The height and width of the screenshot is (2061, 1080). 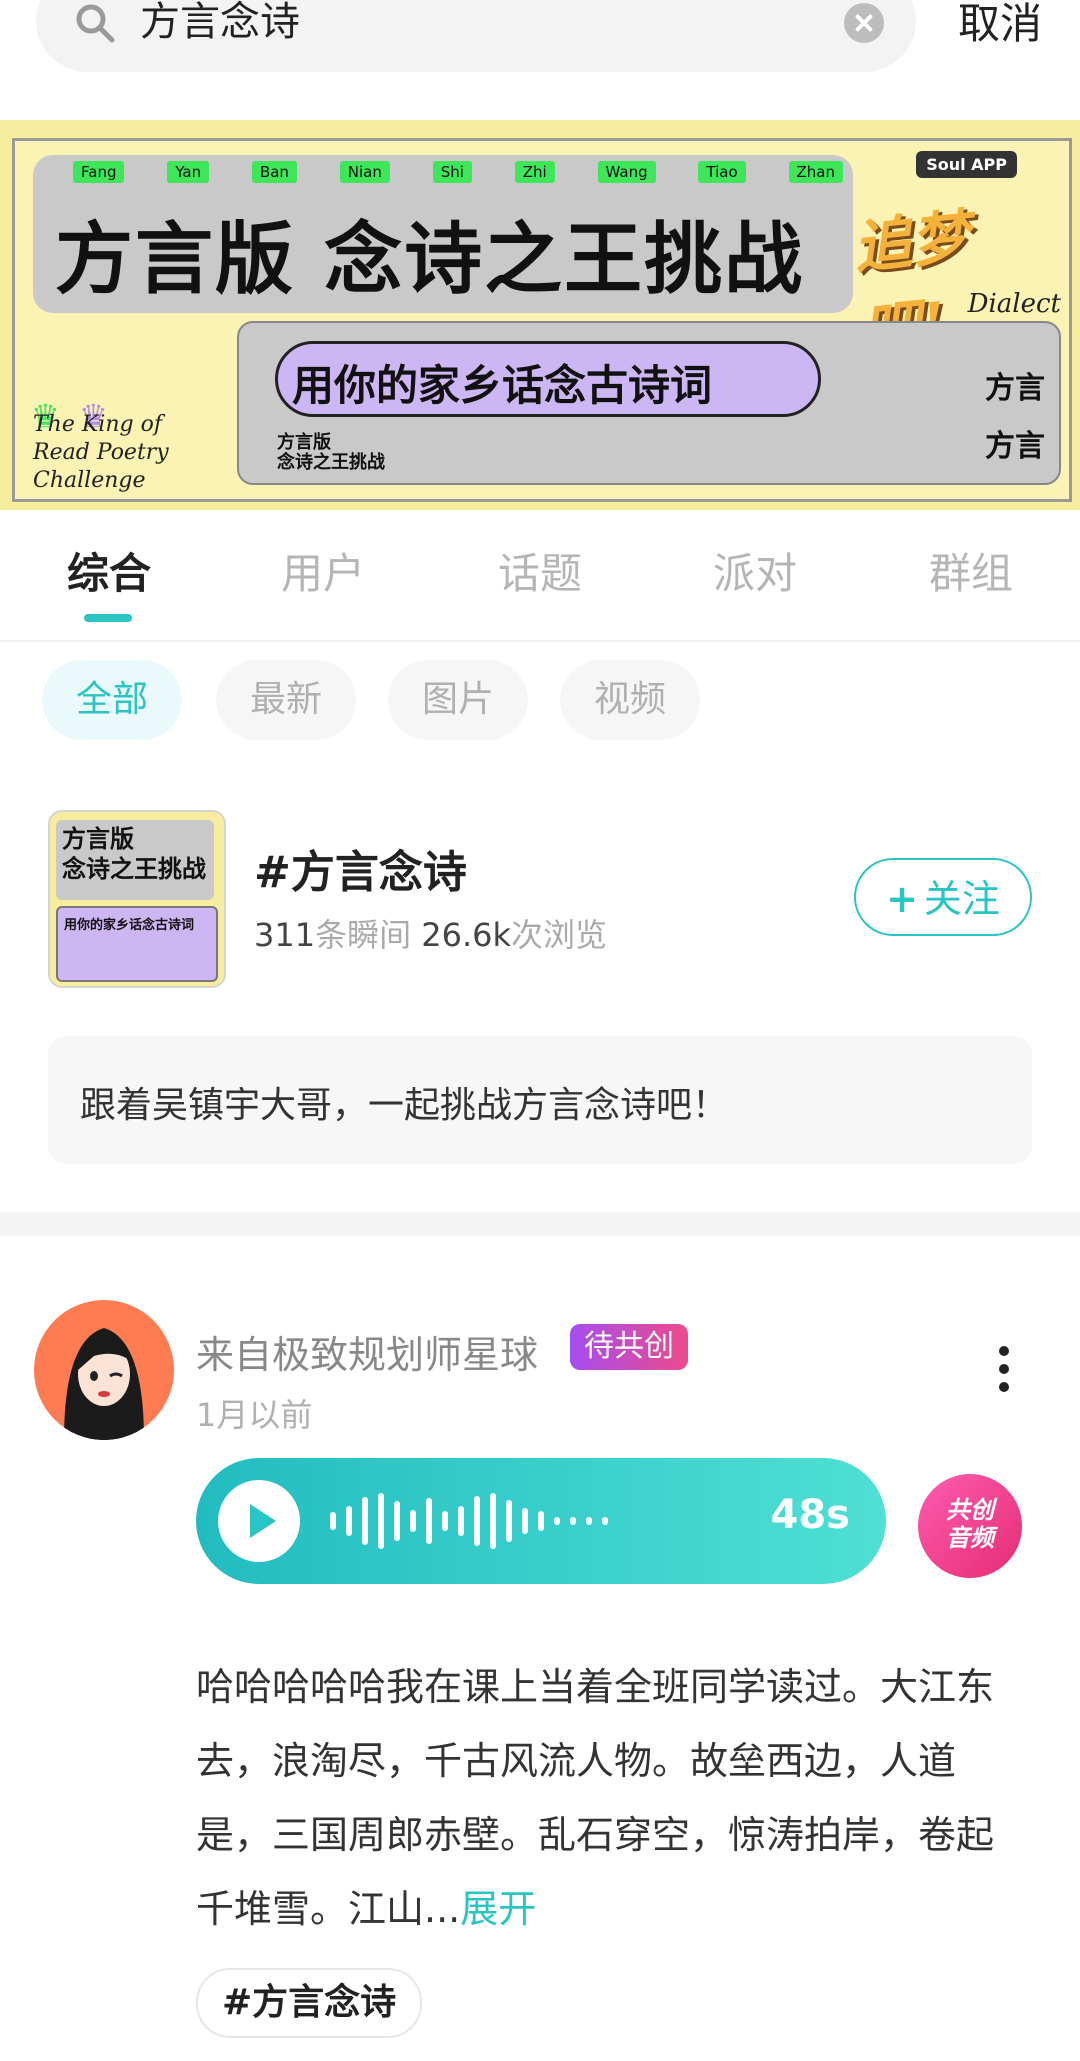 I want to click on banner-pinyin: Fang Yan Ban Nian Shi Zhi Wang Tiao Zhan, so click(x=458, y=172).